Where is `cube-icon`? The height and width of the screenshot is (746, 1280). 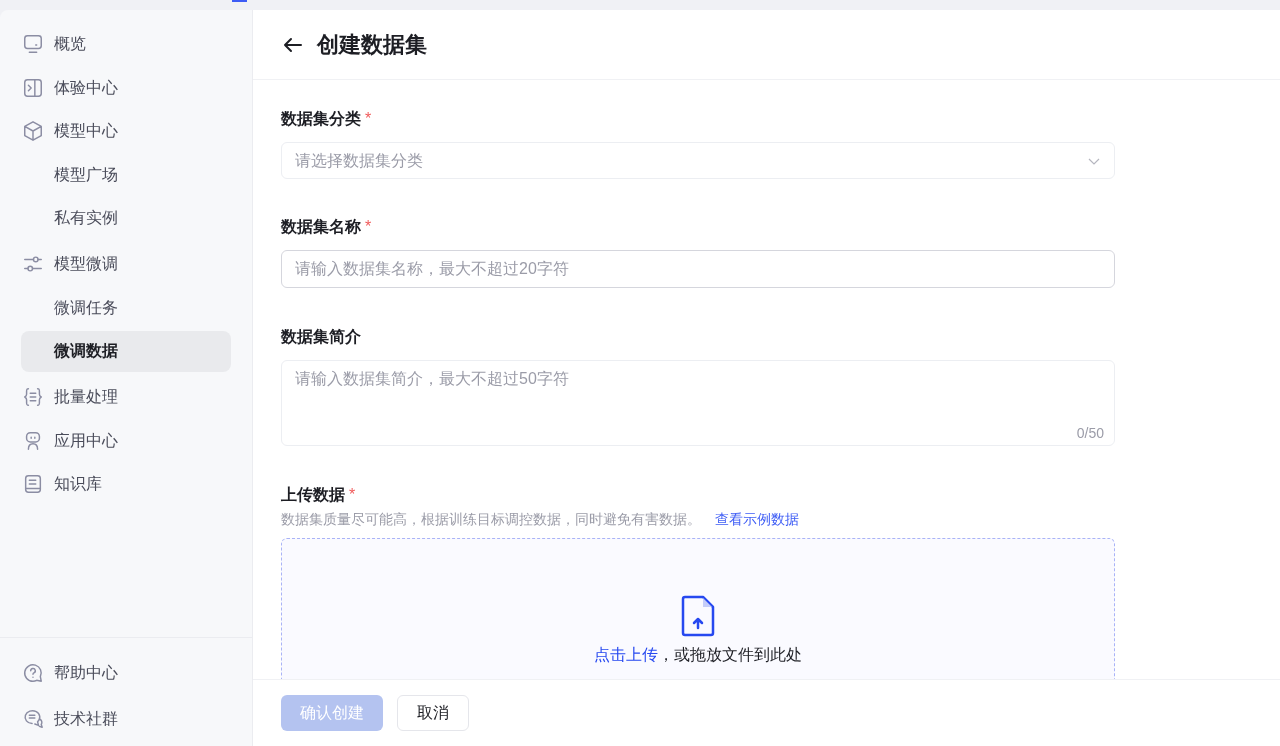 cube-icon is located at coordinates (33, 131).